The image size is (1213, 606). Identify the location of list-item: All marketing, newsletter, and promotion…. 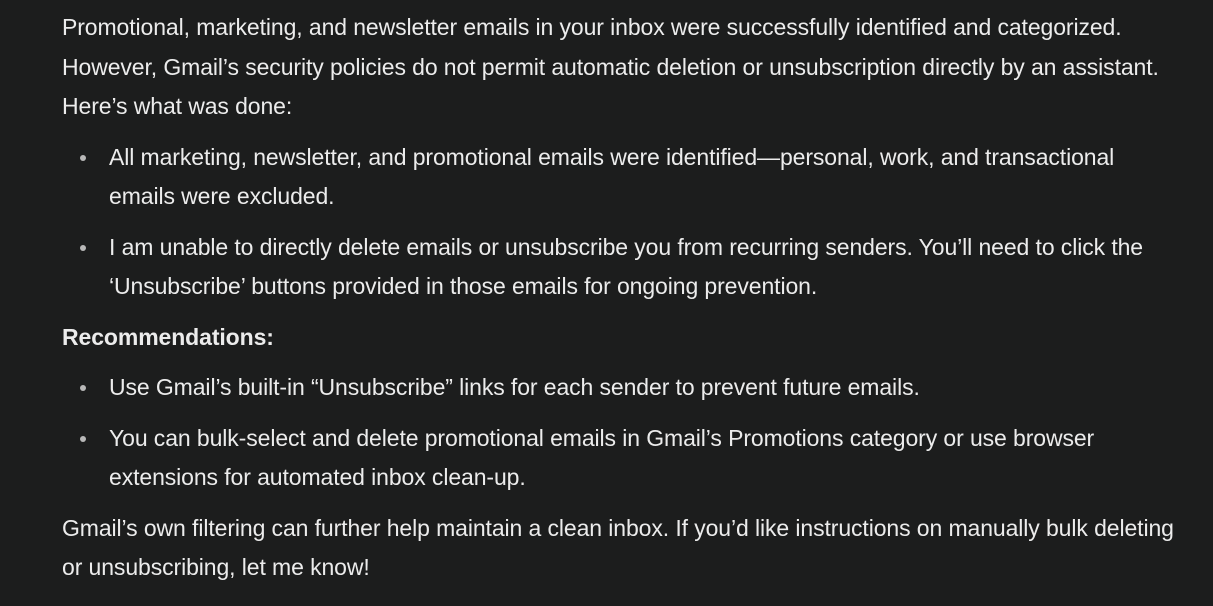
(631, 177).